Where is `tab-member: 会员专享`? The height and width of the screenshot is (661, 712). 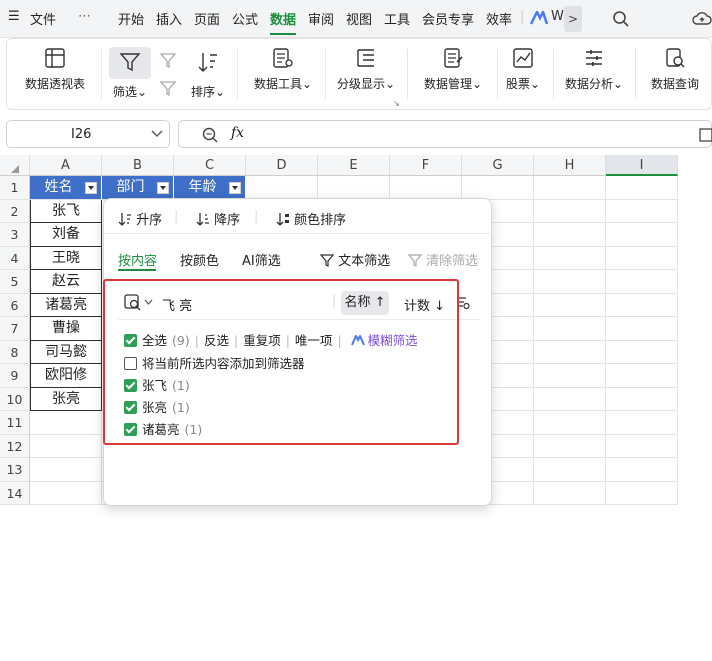 tab-member: 会员专享 is located at coordinates (448, 18).